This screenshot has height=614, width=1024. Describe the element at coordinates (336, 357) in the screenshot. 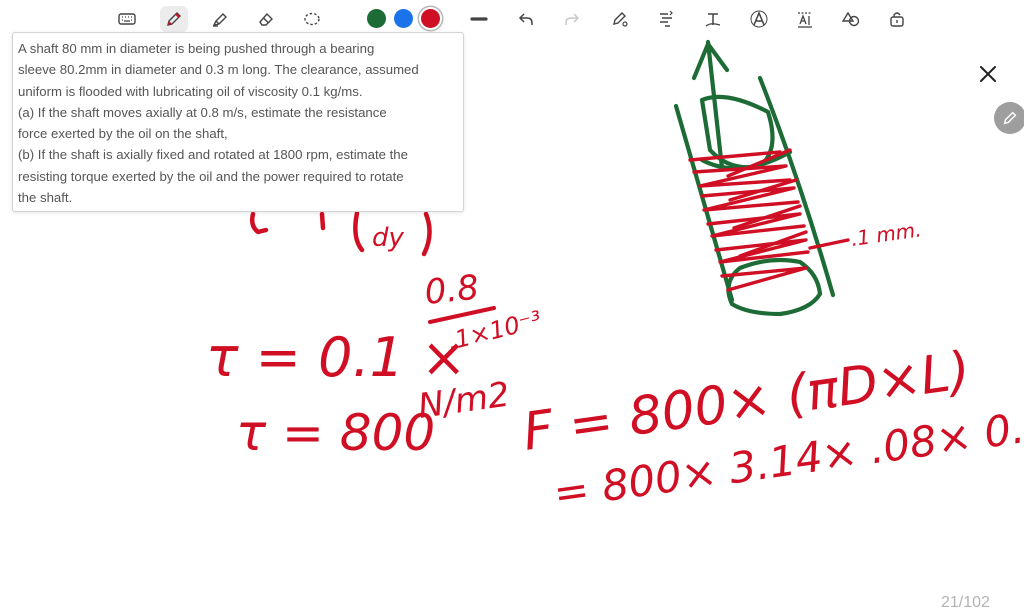

I see `shear-calc-lhs: τ = 0.1 ×` at that location.